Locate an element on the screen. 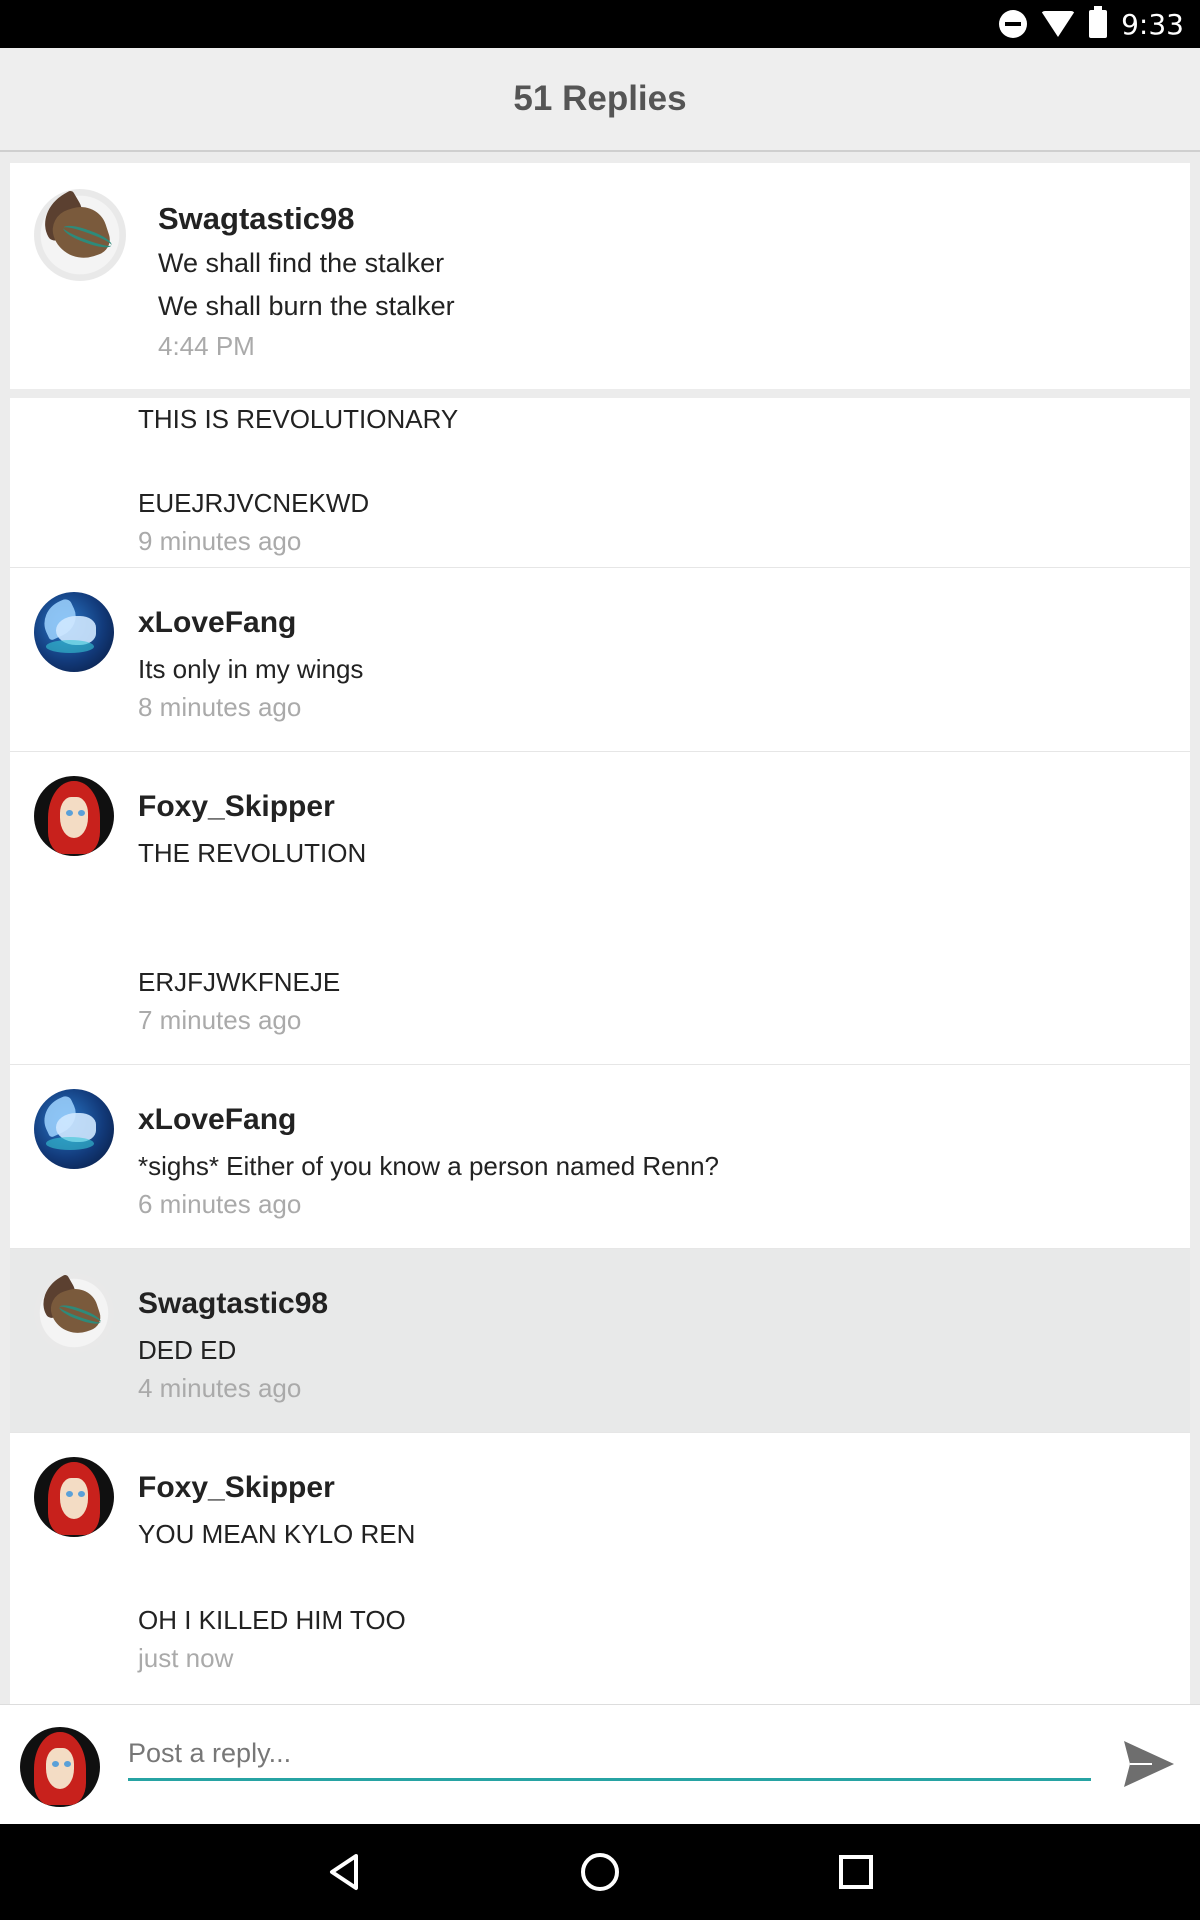  home-button is located at coordinates (600, 1872).